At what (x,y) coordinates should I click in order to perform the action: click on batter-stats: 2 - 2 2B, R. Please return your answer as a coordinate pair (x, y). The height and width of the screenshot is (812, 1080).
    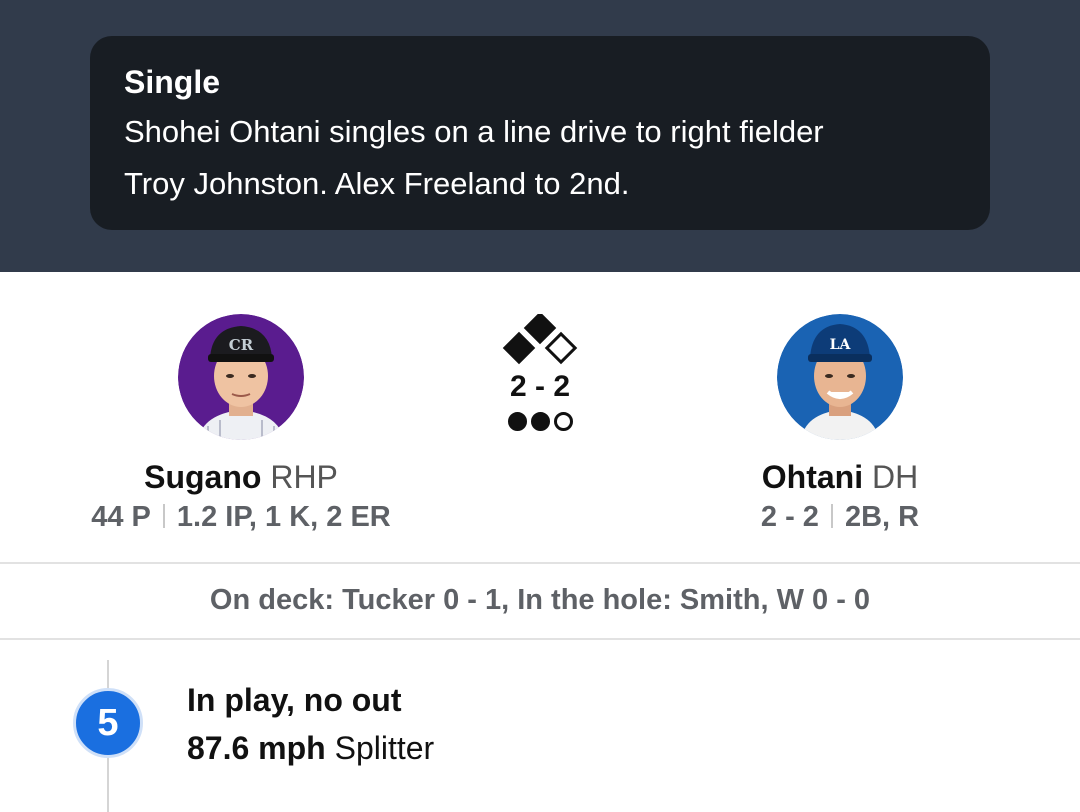
    Looking at the image, I should click on (840, 517).